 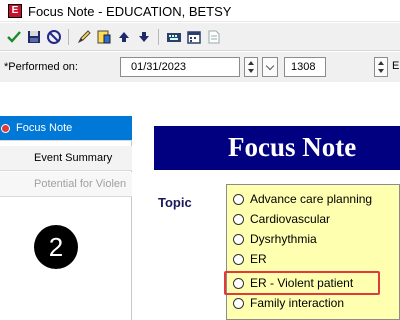 What do you see at coordinates (124, 37) in the screenshot?
I see `arrow-up-icon` at bounding box center [124, 37].